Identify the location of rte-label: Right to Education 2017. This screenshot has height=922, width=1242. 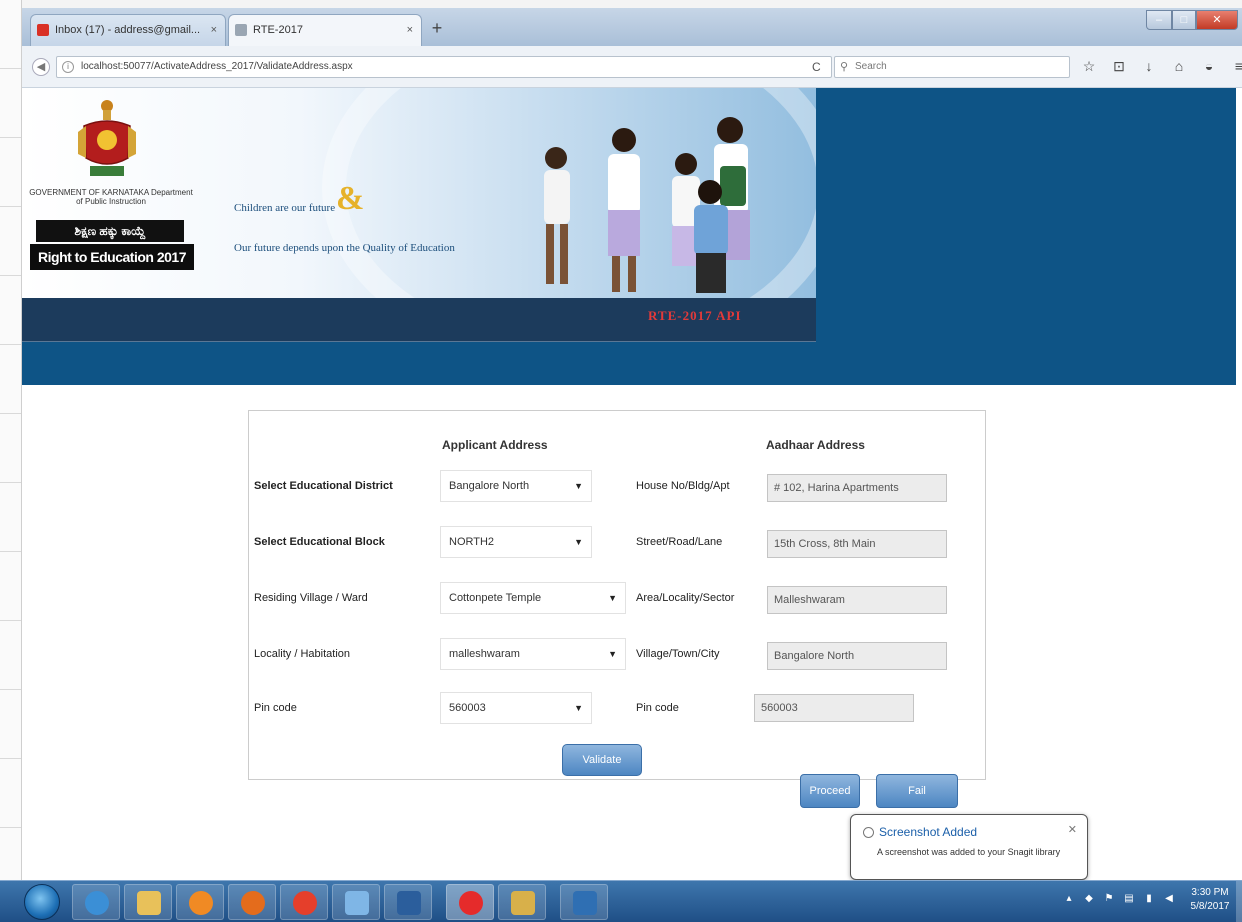
(112, 257).